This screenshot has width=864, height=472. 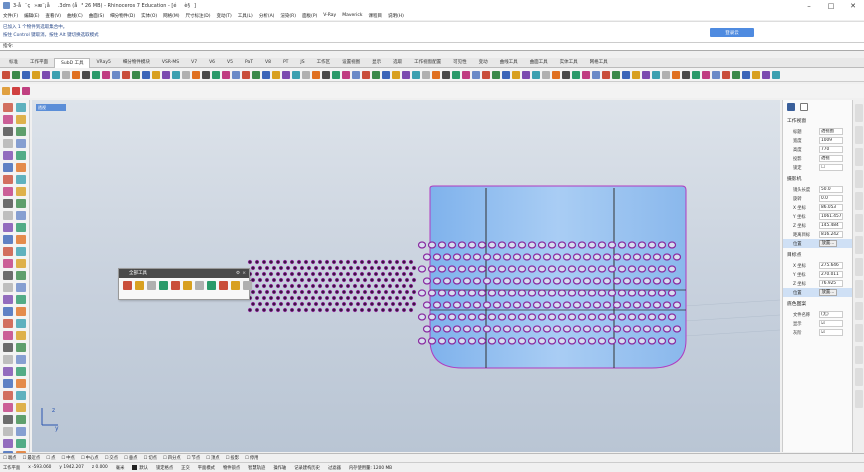 What do you see at coordinates (397, 63) in the screenshot?
I see `toolbar-tab: 选取` at bounding box center [397, 63].